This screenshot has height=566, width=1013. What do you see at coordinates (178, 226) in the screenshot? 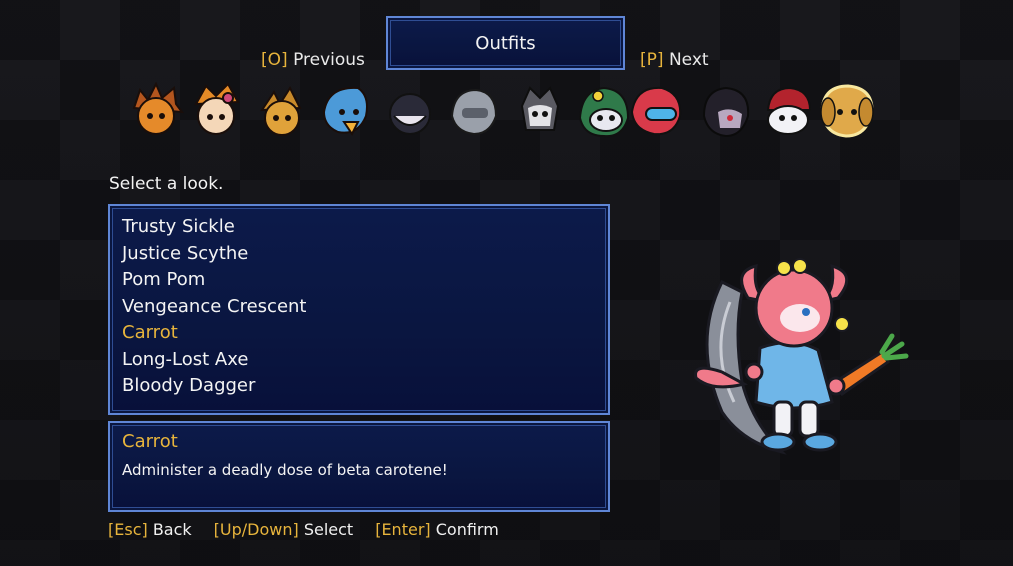
I see `outfit-item: Trusty Sickle` at bounding box center [178, 226].